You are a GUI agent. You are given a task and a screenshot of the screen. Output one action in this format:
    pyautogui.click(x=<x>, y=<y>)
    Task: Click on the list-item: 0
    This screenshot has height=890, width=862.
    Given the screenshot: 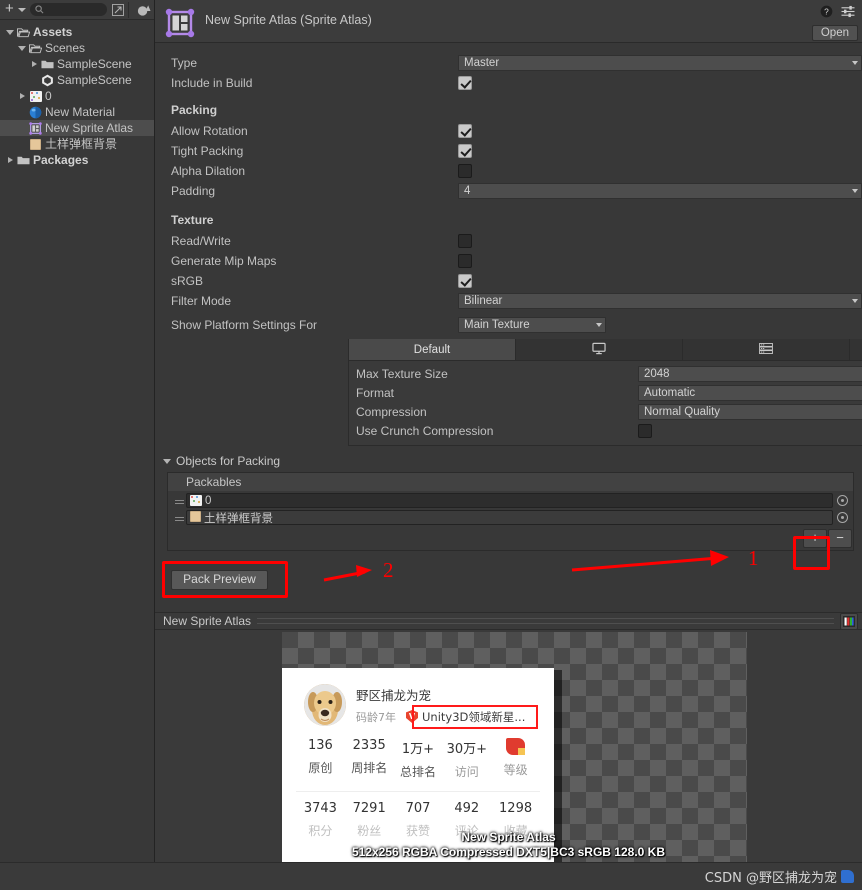 What is the action you would take?
    pyautogui.click(x=510, y=500)
    